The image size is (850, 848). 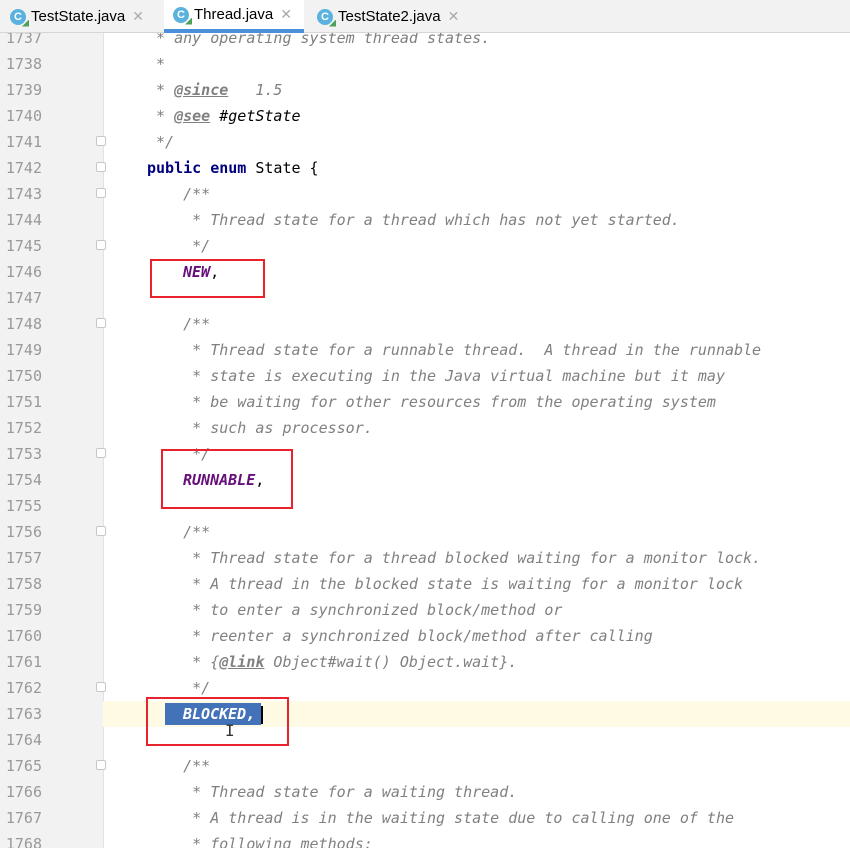 What do you see at coordinates (230, 730) in the screenshot?
I see `text-cursor-icon: I` at bounding box center [230, 730].